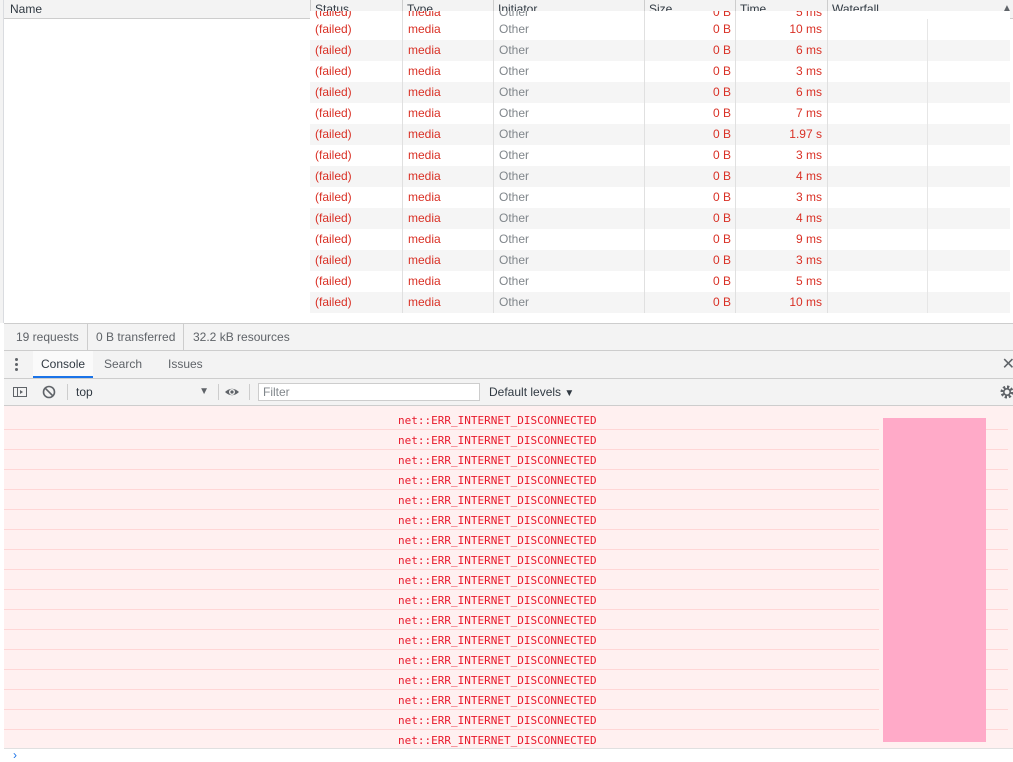 The width and height of the screenshot is (1013, 762). What do you see at coordinates (934, 580) in the screenshot?
I see `highlight-block` at bounding box center [934, 580].